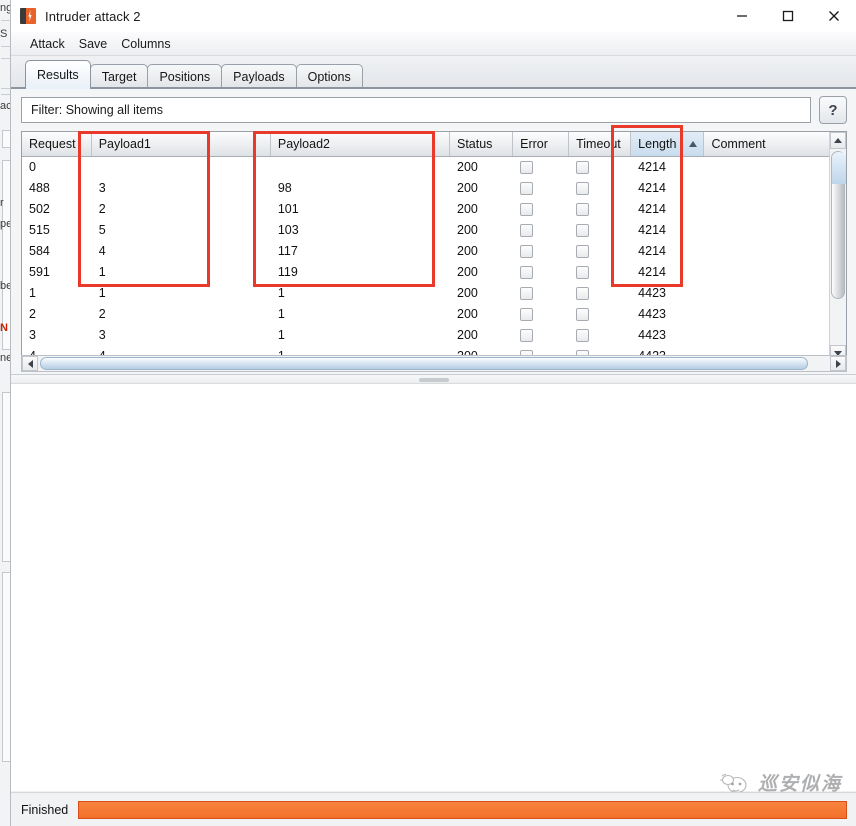 This screenshot has height=826, width=856. What do you see at coordinates (145, 44) in the screenshot?
I see `menu-item-columns: Columns` at bounding box center [145, 44].